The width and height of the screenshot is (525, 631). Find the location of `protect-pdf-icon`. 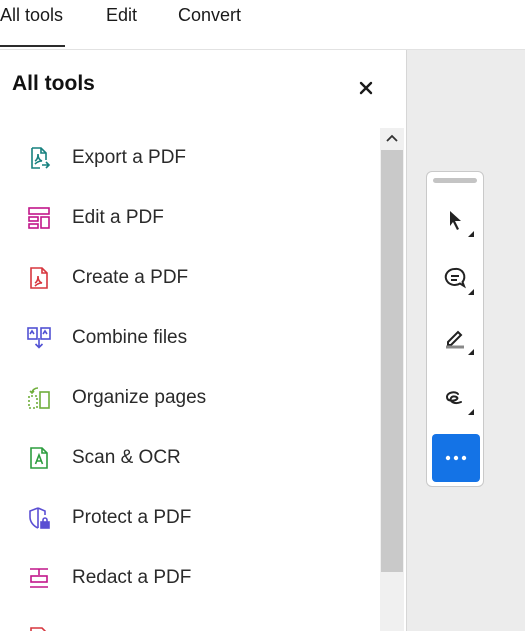

protect-pdf-icon is located at coordinates (39, 518).